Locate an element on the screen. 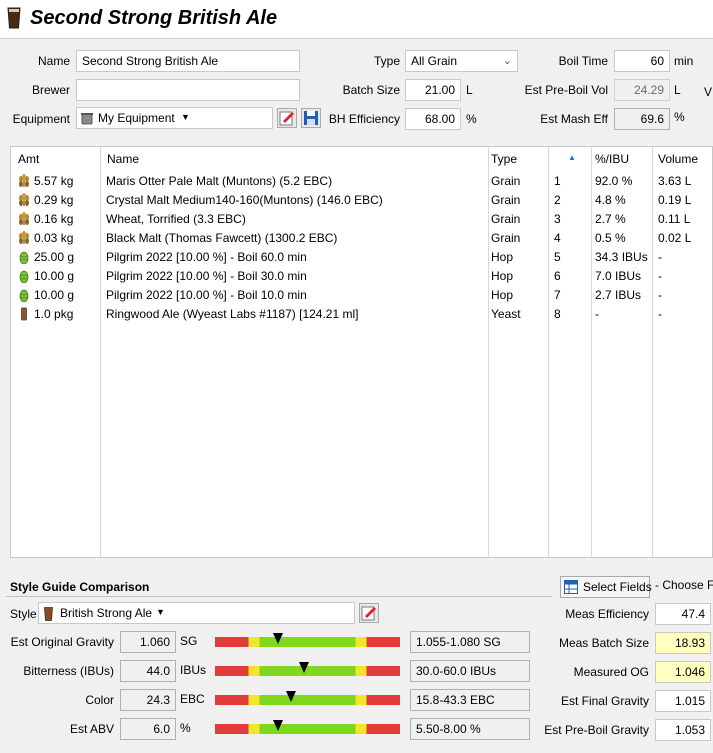 This screenshot has width=713, height=753. boil-time-input: 60 is located at coordinates (642, 61).